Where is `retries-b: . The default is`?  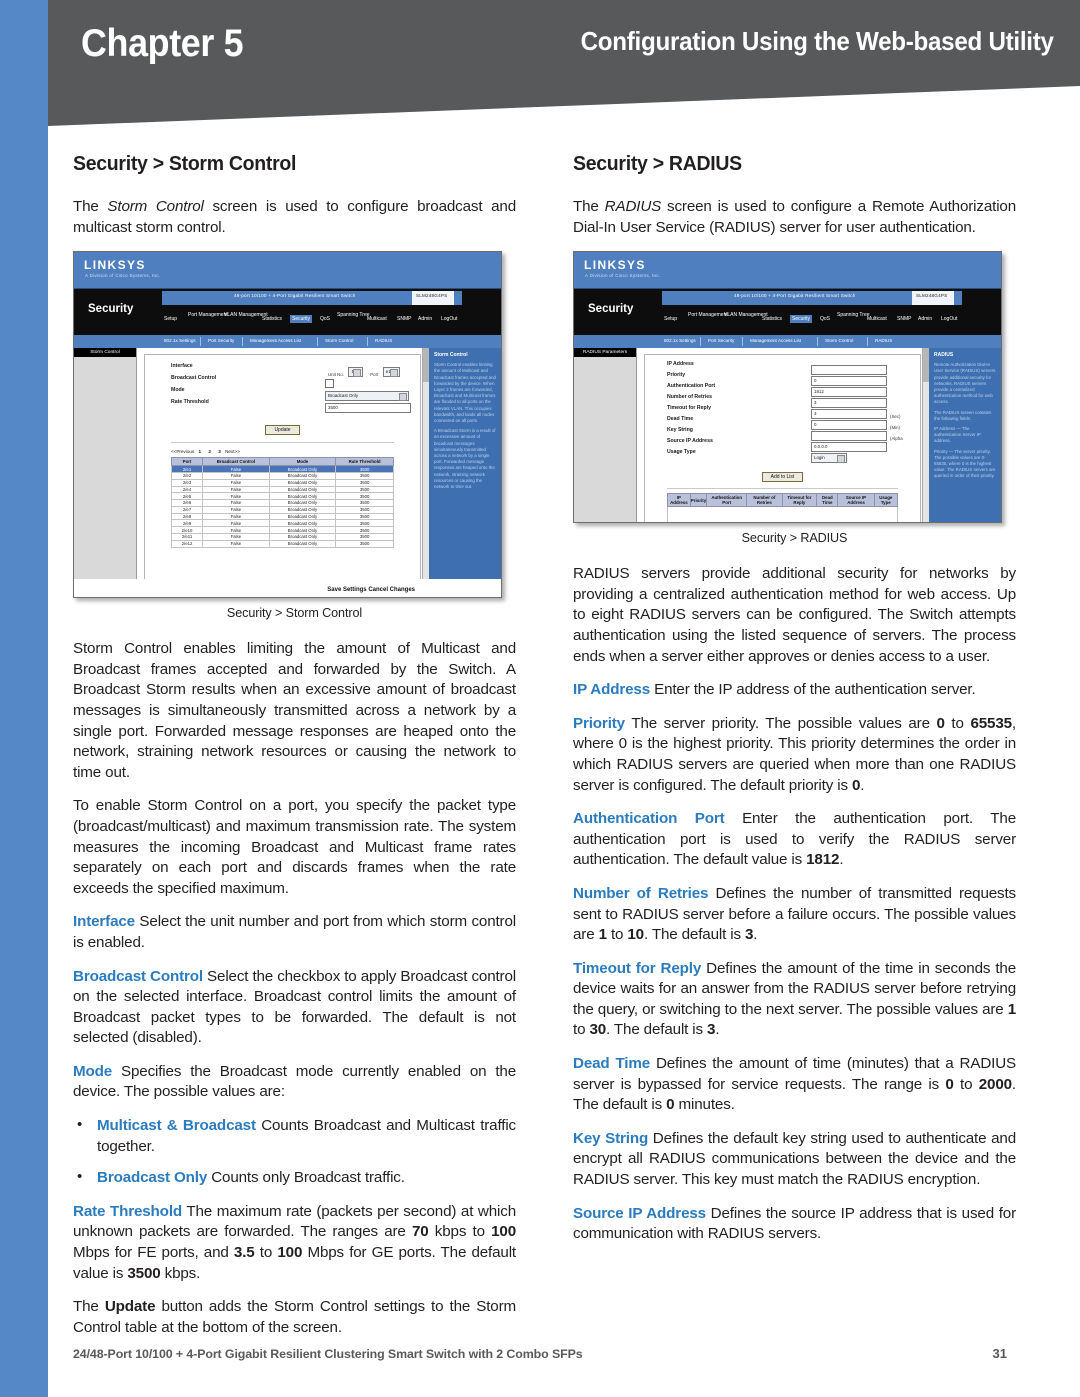 retries-b: . The default is is located at coordinates (694, 935).